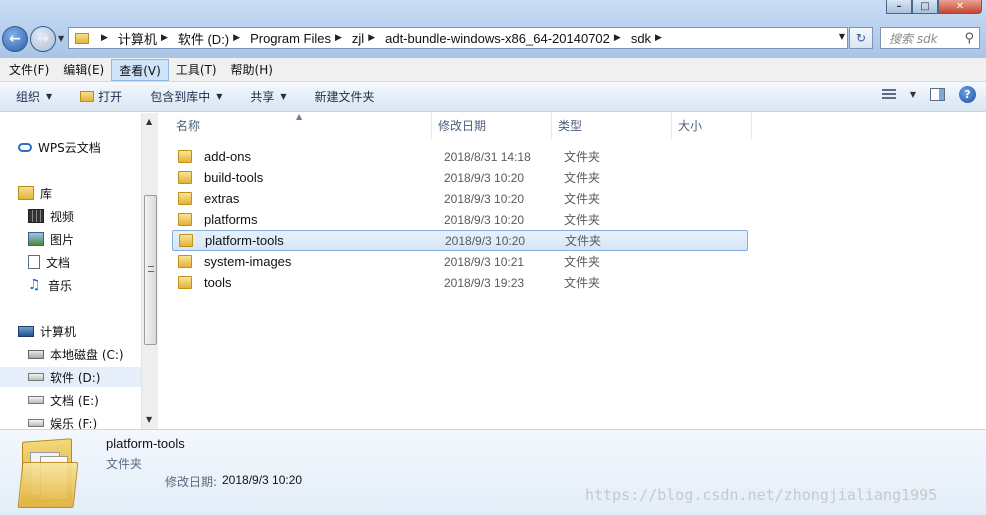 Image resolution: width=986 pixels, height=515 pixels. Describe the element at coordinates (227, 156) in the screenshot. I see `file-name: add-ons` at that location.